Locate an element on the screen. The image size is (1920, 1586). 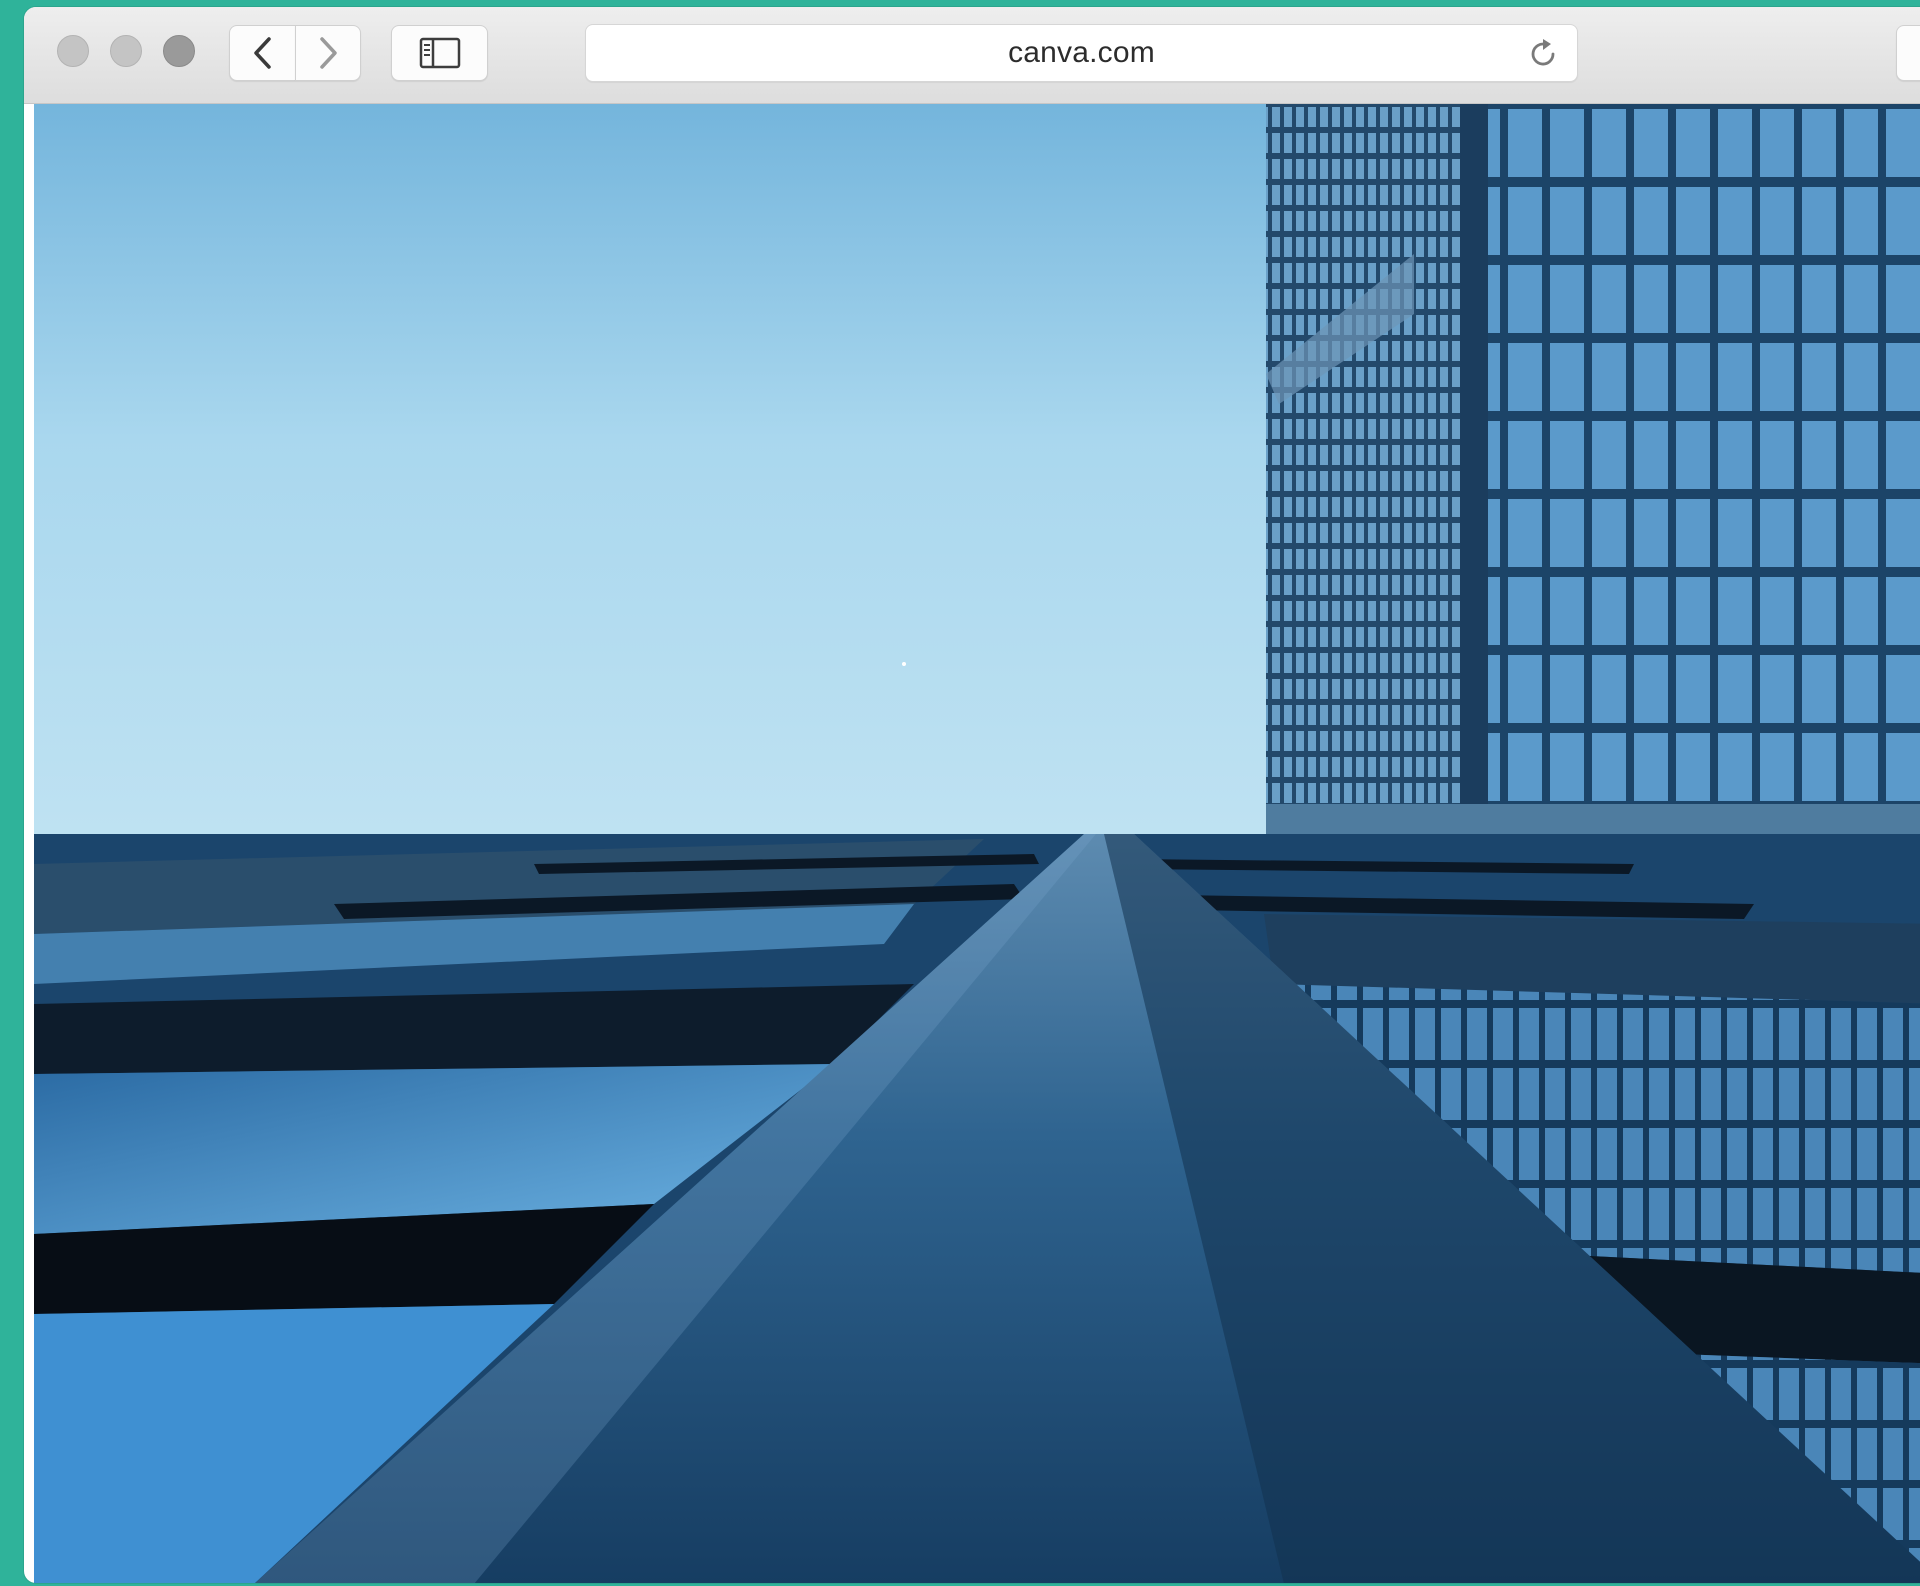
minimize-window-dot is located at coordinates (126, 51).